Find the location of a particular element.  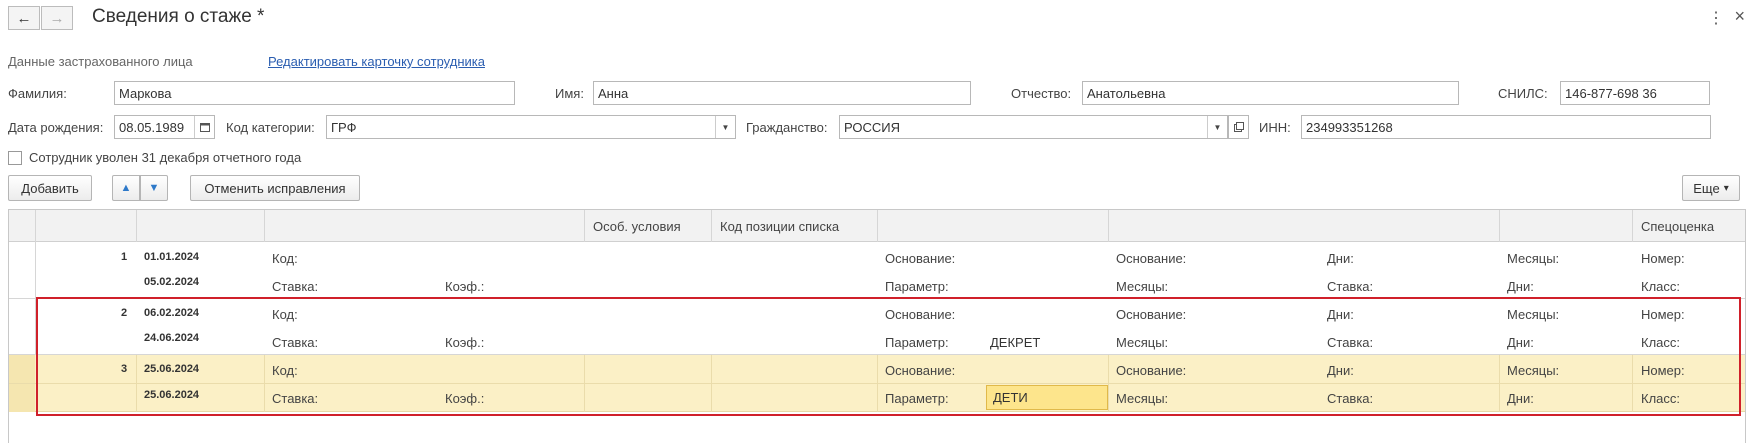

back-arrow-icon: ← is located at coordinates (24, 18).